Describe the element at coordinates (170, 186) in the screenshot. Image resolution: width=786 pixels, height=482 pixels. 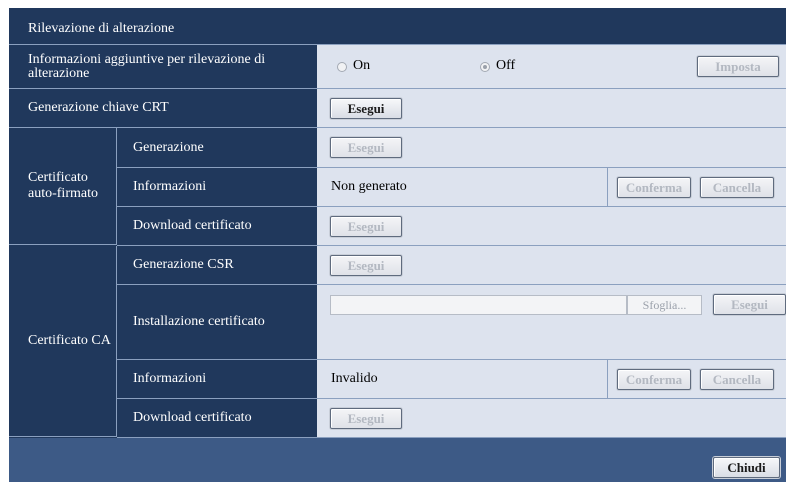
I see `self-signed-info-label: Informazioni` at that location.